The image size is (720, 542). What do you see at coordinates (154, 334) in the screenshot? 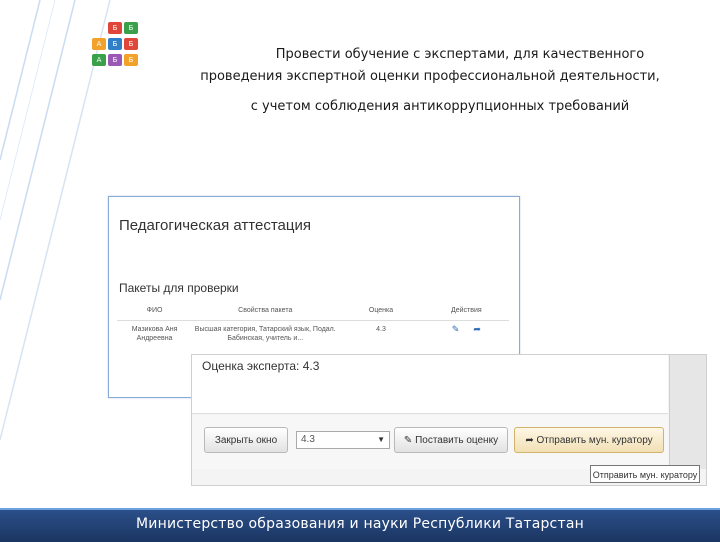
I see `cell-fio: Мазикова Аня Андреевна` at bounding box center [154, 334].